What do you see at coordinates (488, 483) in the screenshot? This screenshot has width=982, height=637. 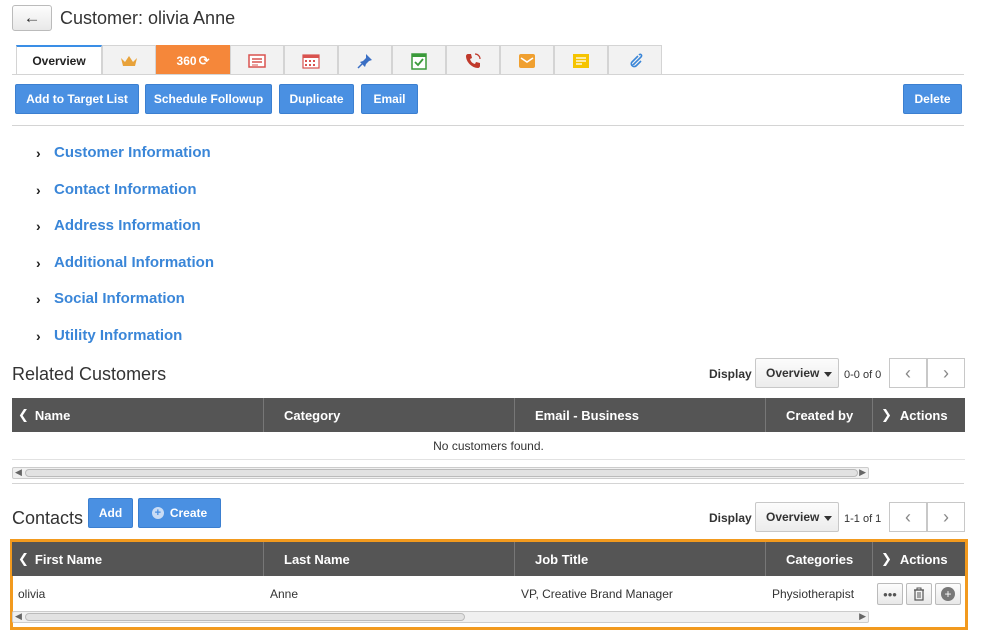 I see `section-divider` at bounding box center [488, 483].